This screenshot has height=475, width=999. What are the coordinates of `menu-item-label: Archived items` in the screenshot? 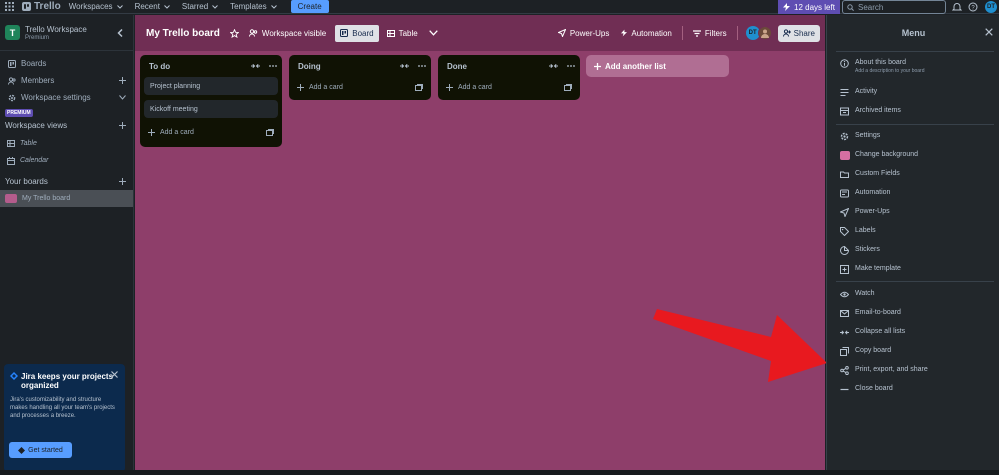 It's located at (878, 110).